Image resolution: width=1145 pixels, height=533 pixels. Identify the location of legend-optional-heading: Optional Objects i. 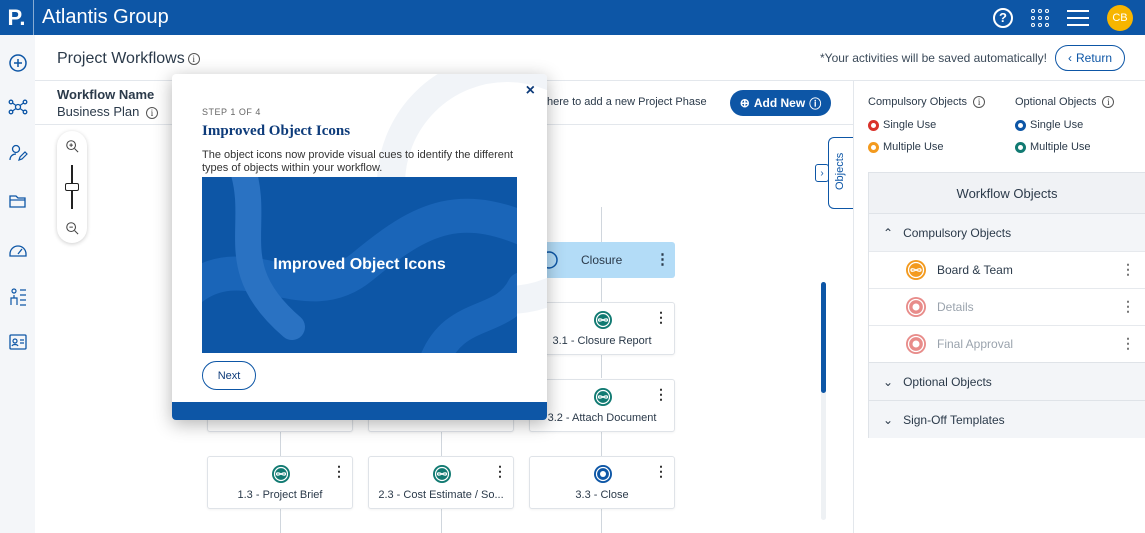
(1065, 102).